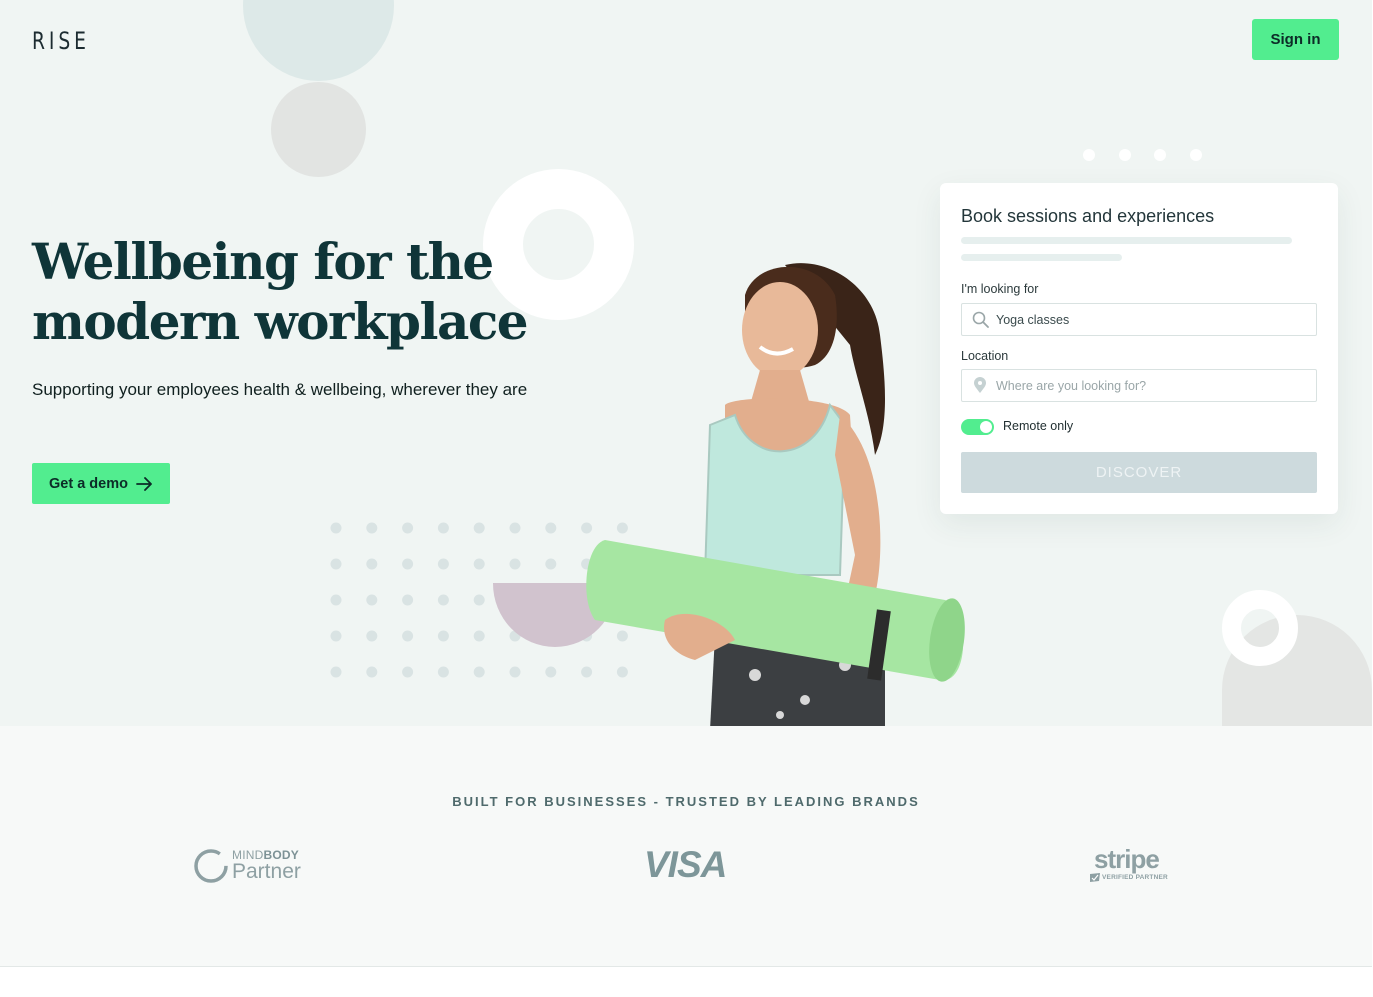 The height and width of the screenshot is (997, 1373). I want to click on looking-for-field, so click(1139, 319).